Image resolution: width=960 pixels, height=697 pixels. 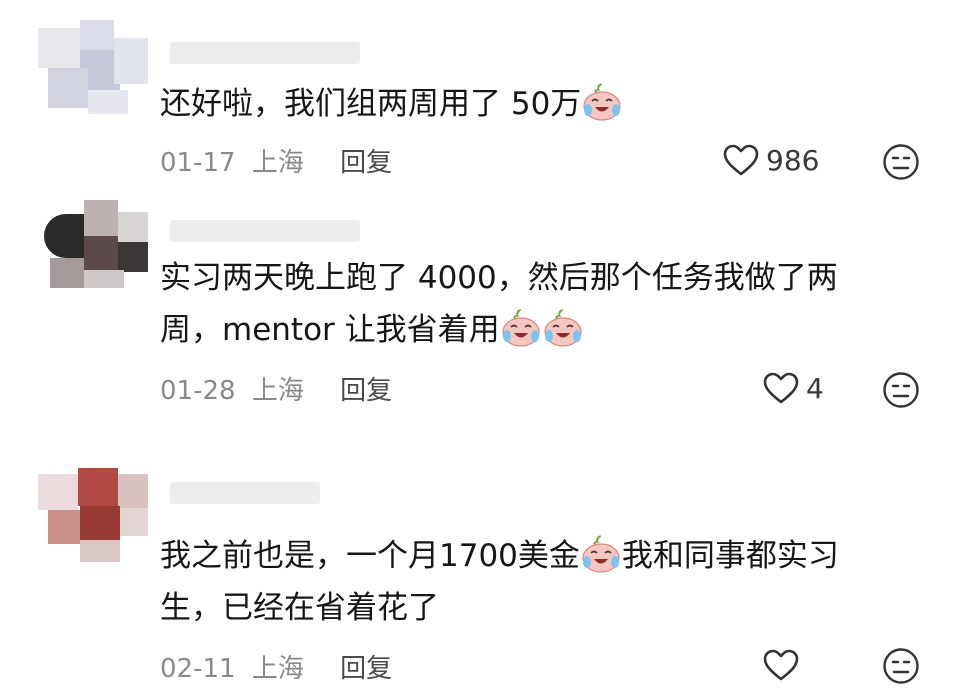 I want to click on comment-date: 01-28, so click(x=198, y=391).